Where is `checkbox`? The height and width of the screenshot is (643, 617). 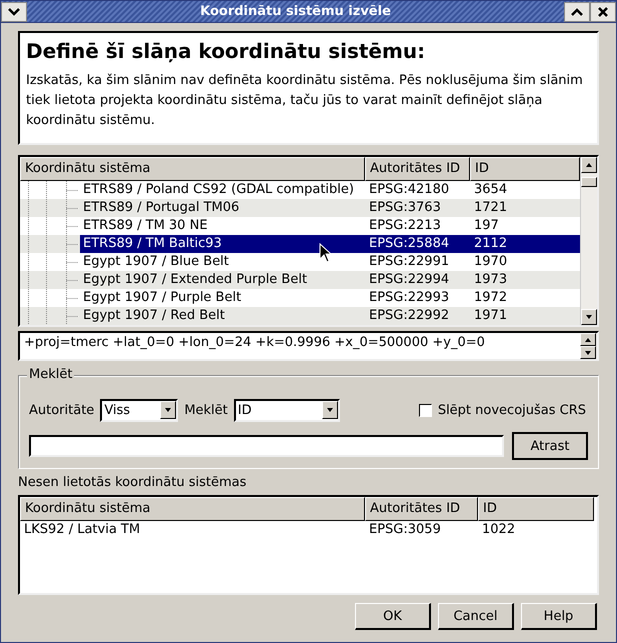 checkbox is located at coordinates (425, 410).